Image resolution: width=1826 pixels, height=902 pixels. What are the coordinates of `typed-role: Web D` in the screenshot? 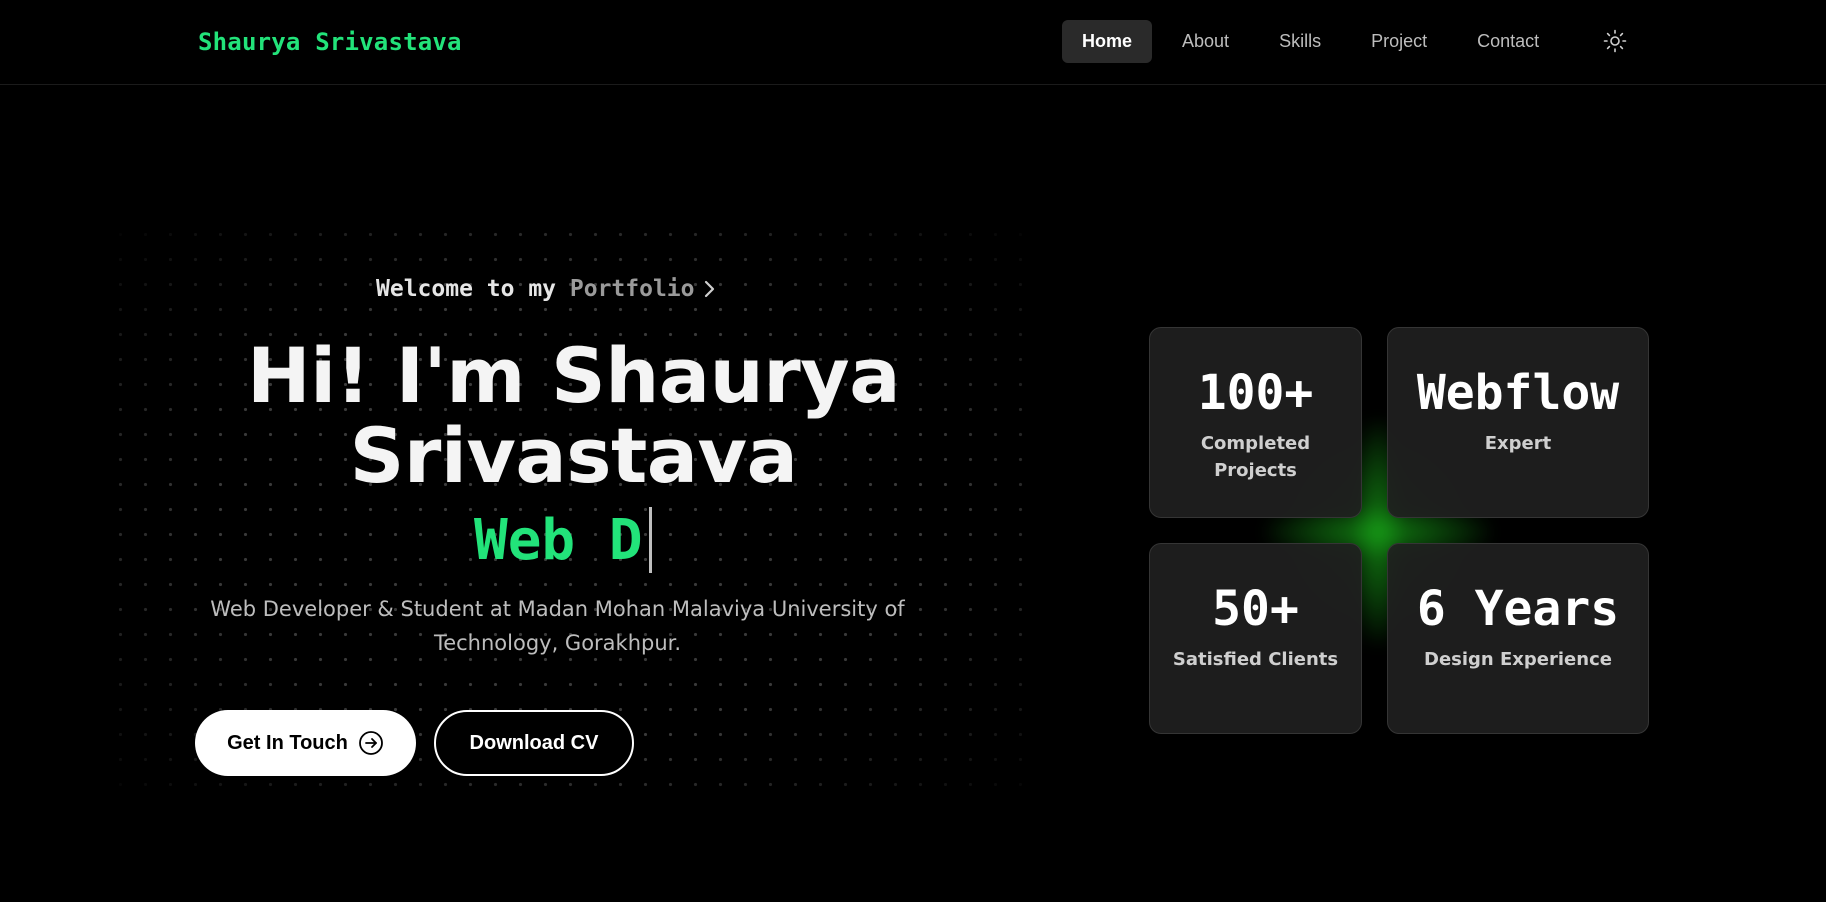 It's located at (563, 540).